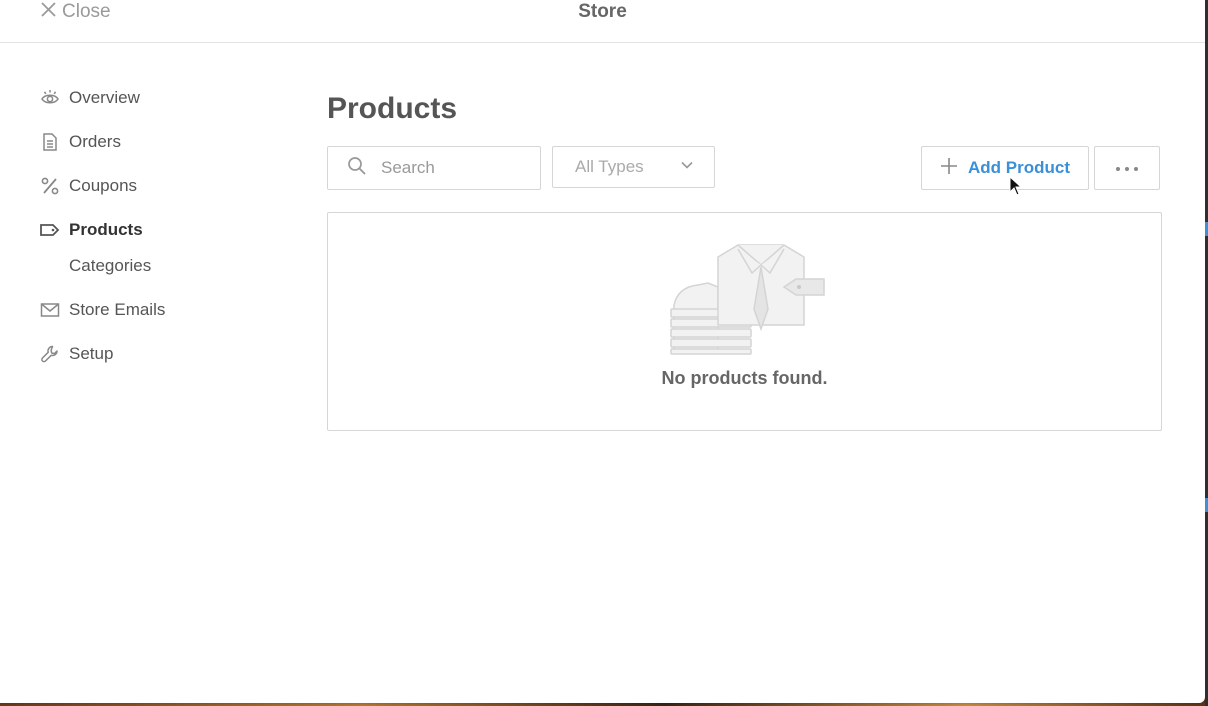 This screenshot has height=706, width=1208. What do you see at coordinates (160, 186) in the screenshot?
I see `sidebar-item-coupons: Coupons` at bounding box center [160, 186].